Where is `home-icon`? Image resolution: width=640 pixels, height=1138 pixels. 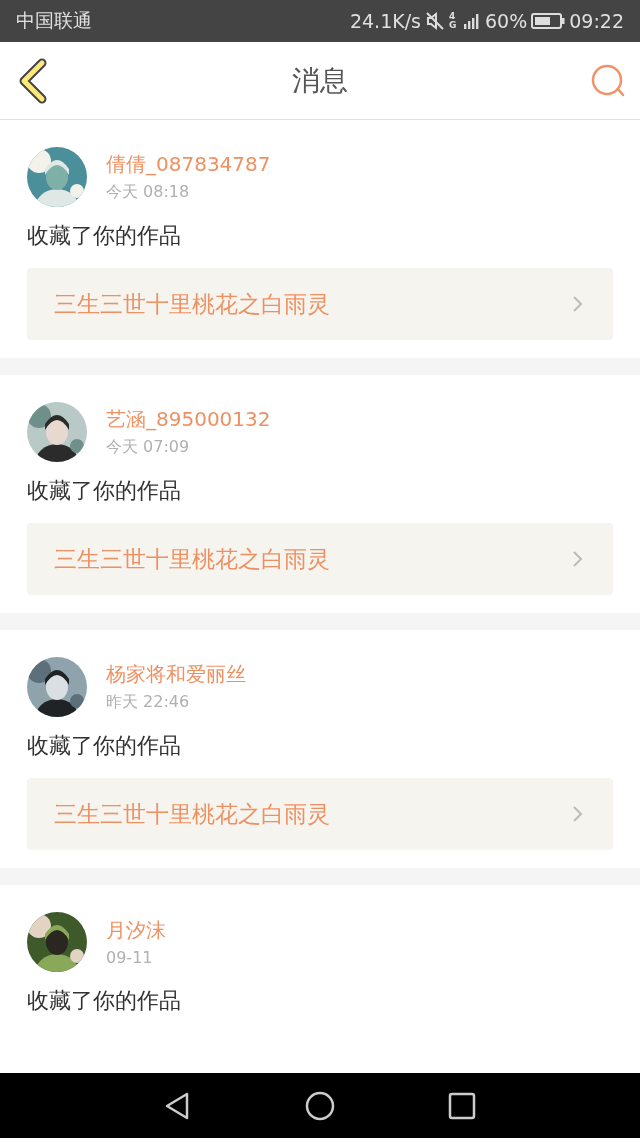
home-icon is located at coordinates (320, 1105).